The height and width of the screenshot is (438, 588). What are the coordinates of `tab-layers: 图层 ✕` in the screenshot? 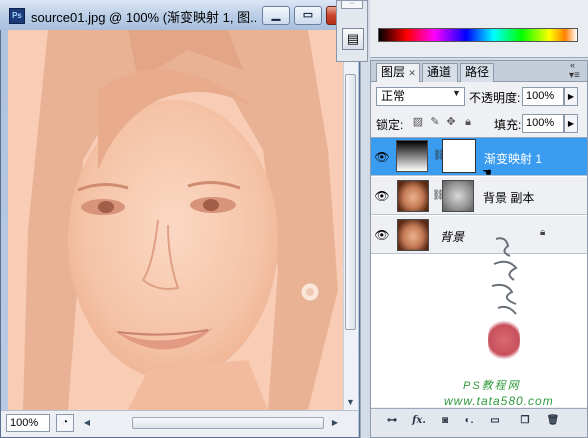 It's located at (398, 72).